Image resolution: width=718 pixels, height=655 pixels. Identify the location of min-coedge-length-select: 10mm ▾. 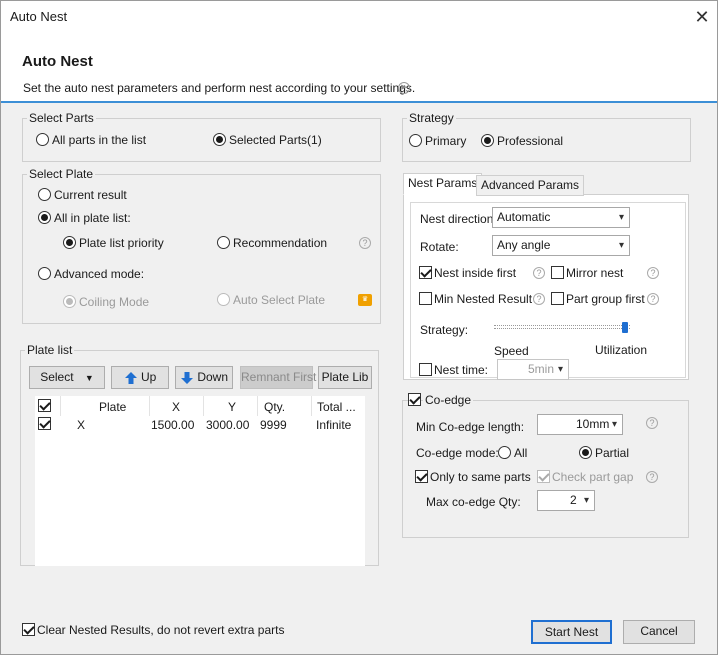
(580, 424).